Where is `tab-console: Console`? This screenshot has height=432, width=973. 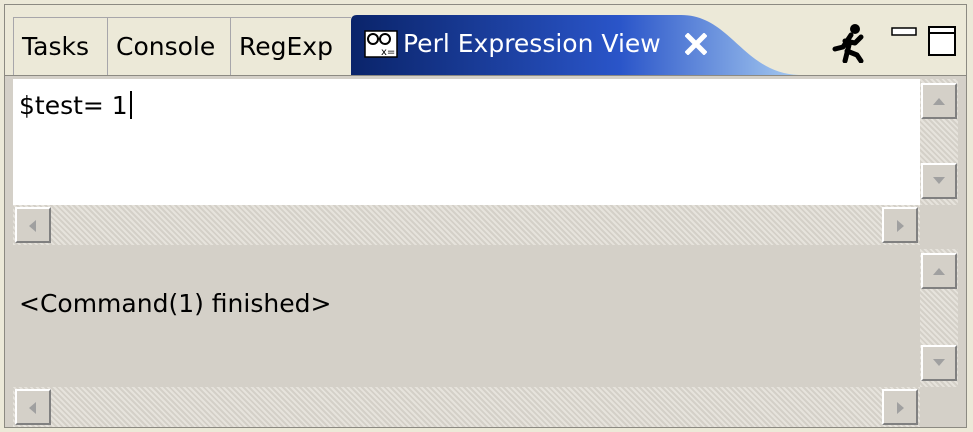
tab-console: Console is located at coordinates (168, 46).